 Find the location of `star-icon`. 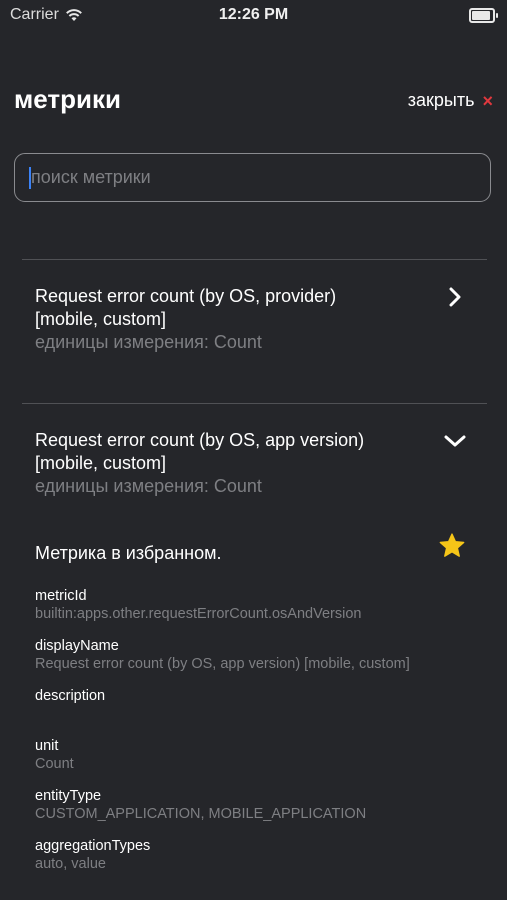

star-icon is located at coordinates (452, 546).